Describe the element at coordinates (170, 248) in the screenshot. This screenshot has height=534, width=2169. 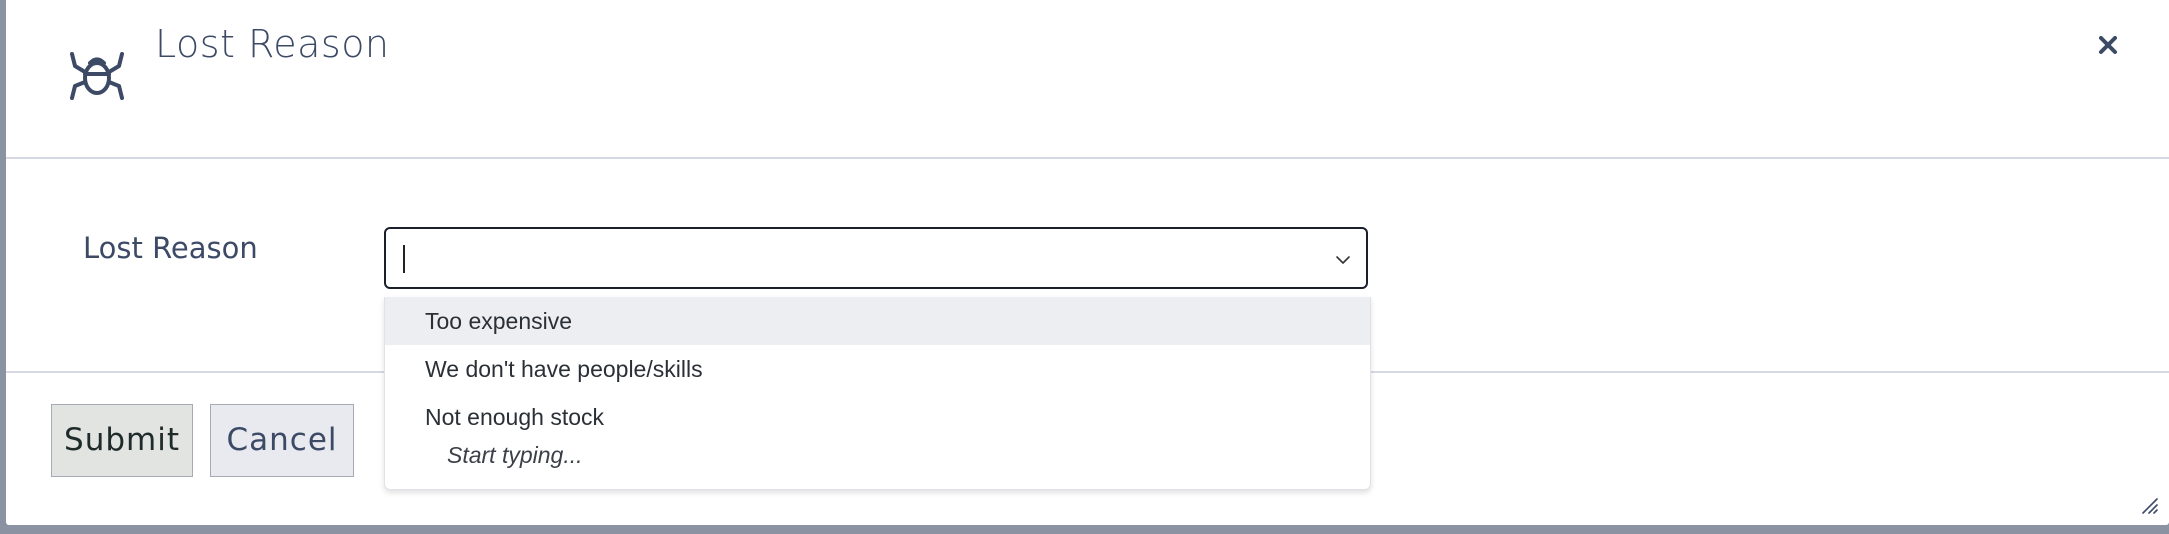
I see `lost-reason-label: Lost Reason` at that location.